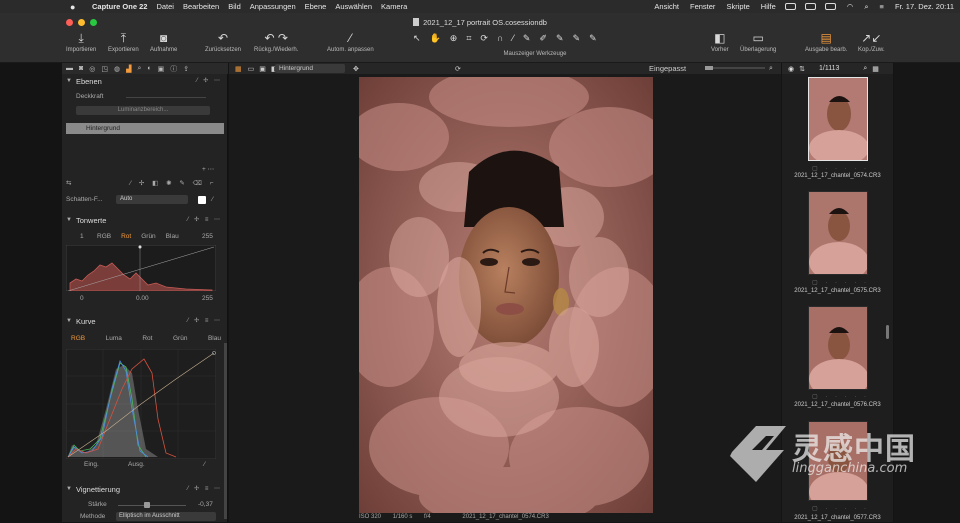 The image size is (960, 523). I want to click on pan-tool-icon: ✋, so click(435, 38).